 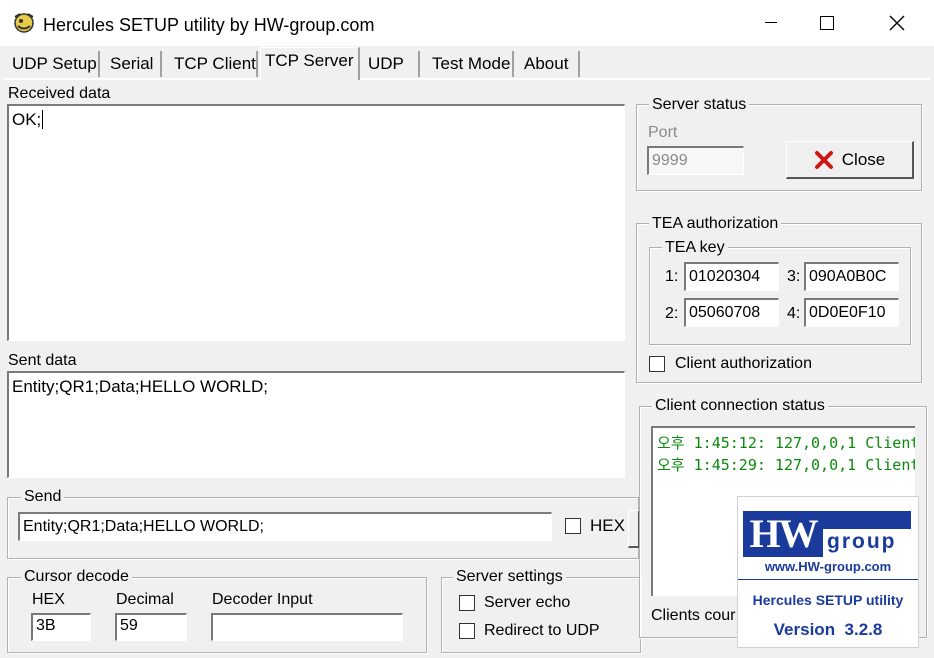 What do you see at coordinates (731, 312) in the screenshot?
I see `tea-key-2-field: 05060708` at bounding box center [731, 312].